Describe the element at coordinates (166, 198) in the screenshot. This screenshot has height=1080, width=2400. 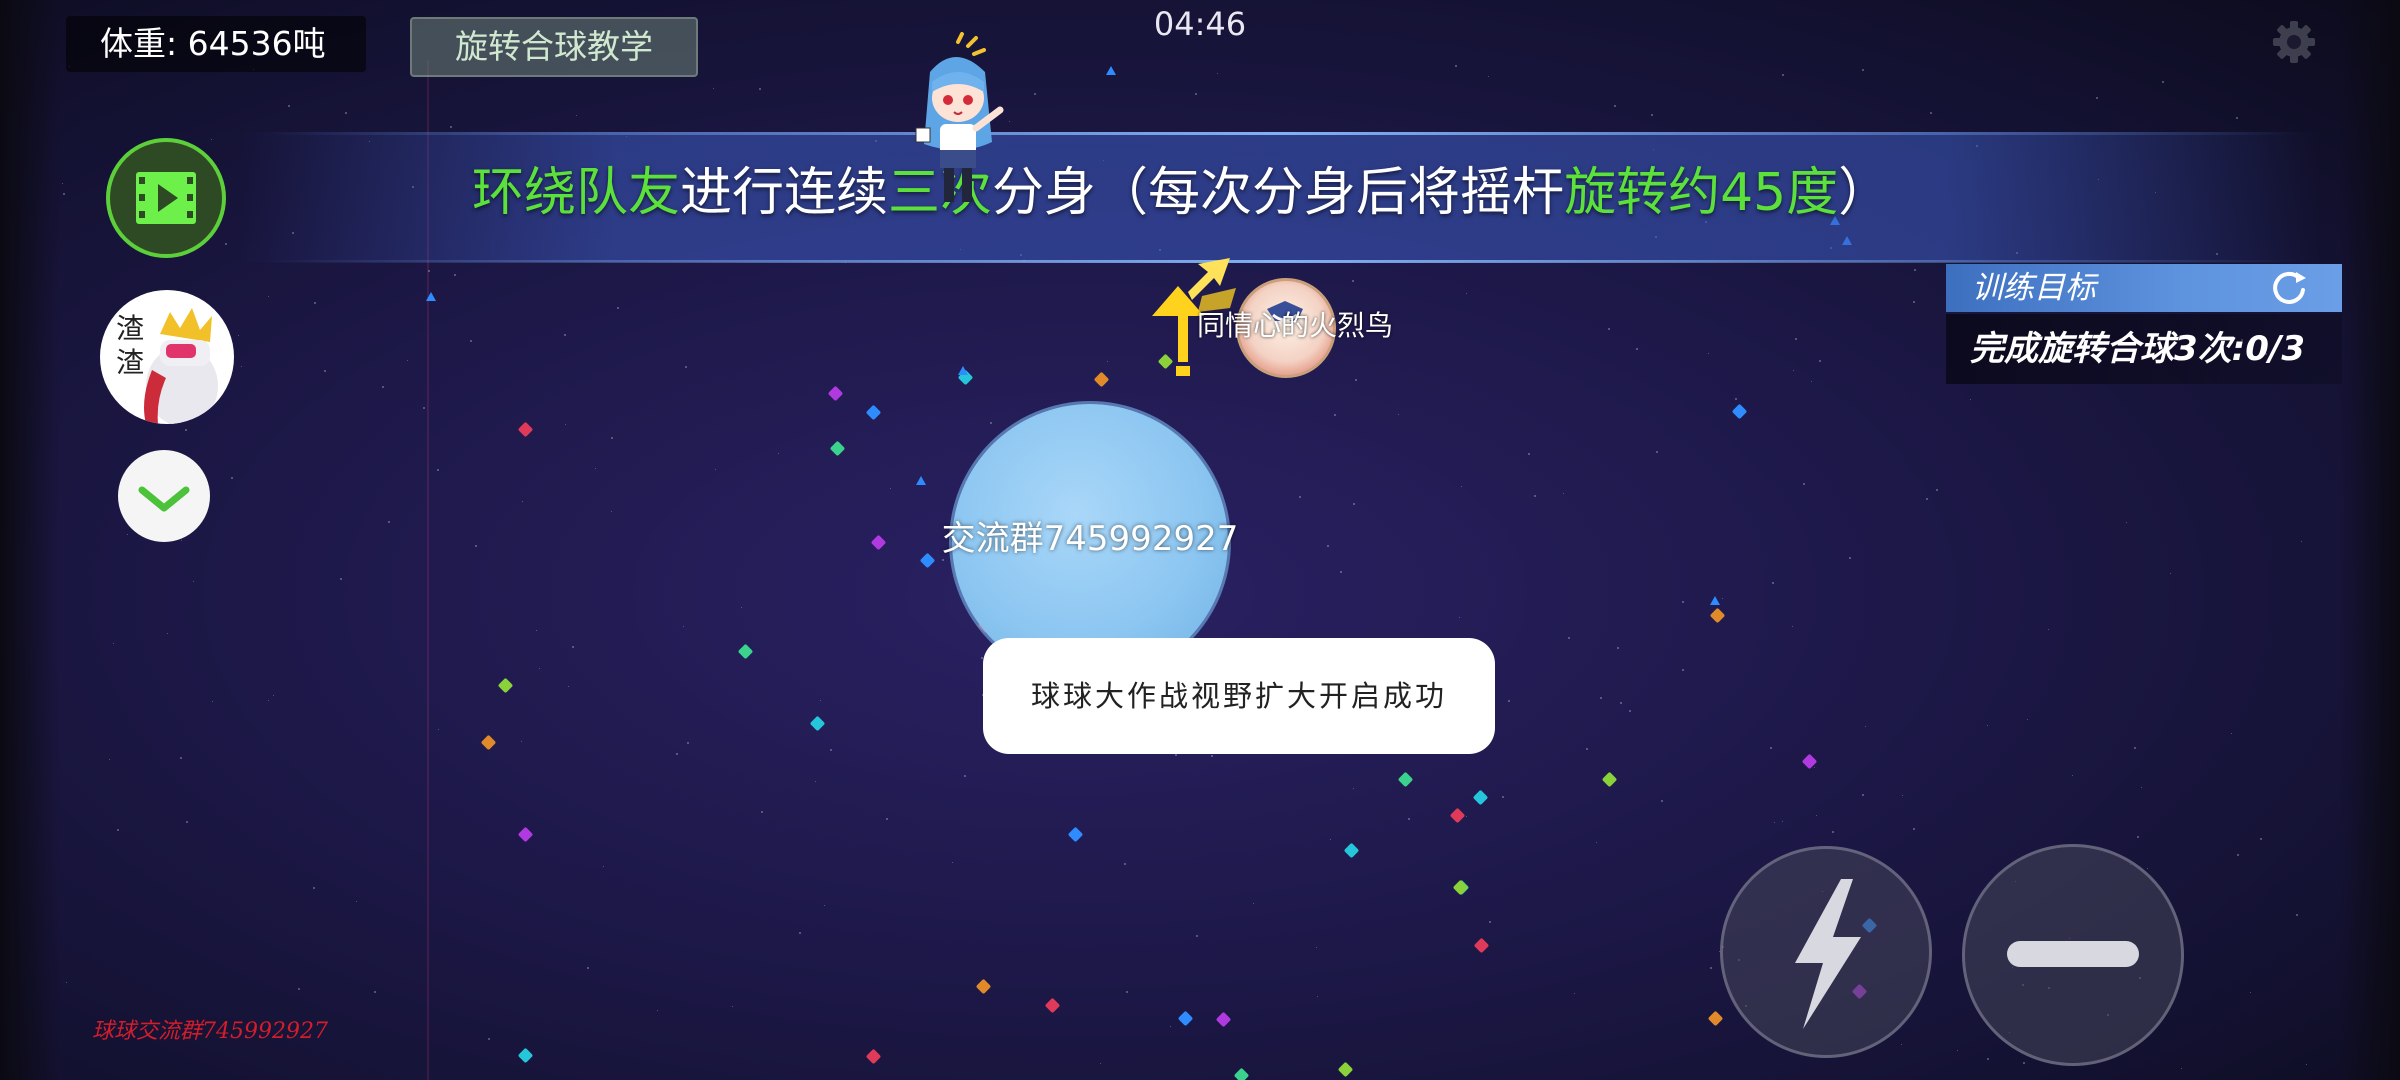
I see `replay-video-button` at that location.